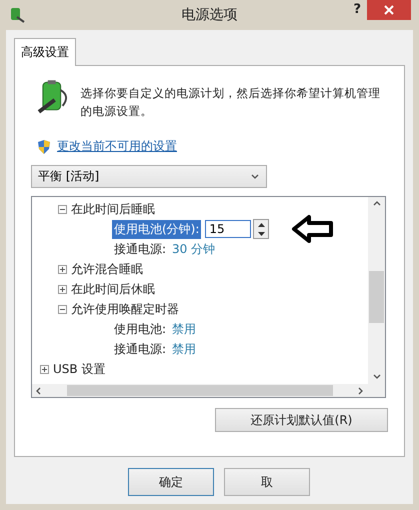  I want to click on spin-up-button, so click(261, 224).